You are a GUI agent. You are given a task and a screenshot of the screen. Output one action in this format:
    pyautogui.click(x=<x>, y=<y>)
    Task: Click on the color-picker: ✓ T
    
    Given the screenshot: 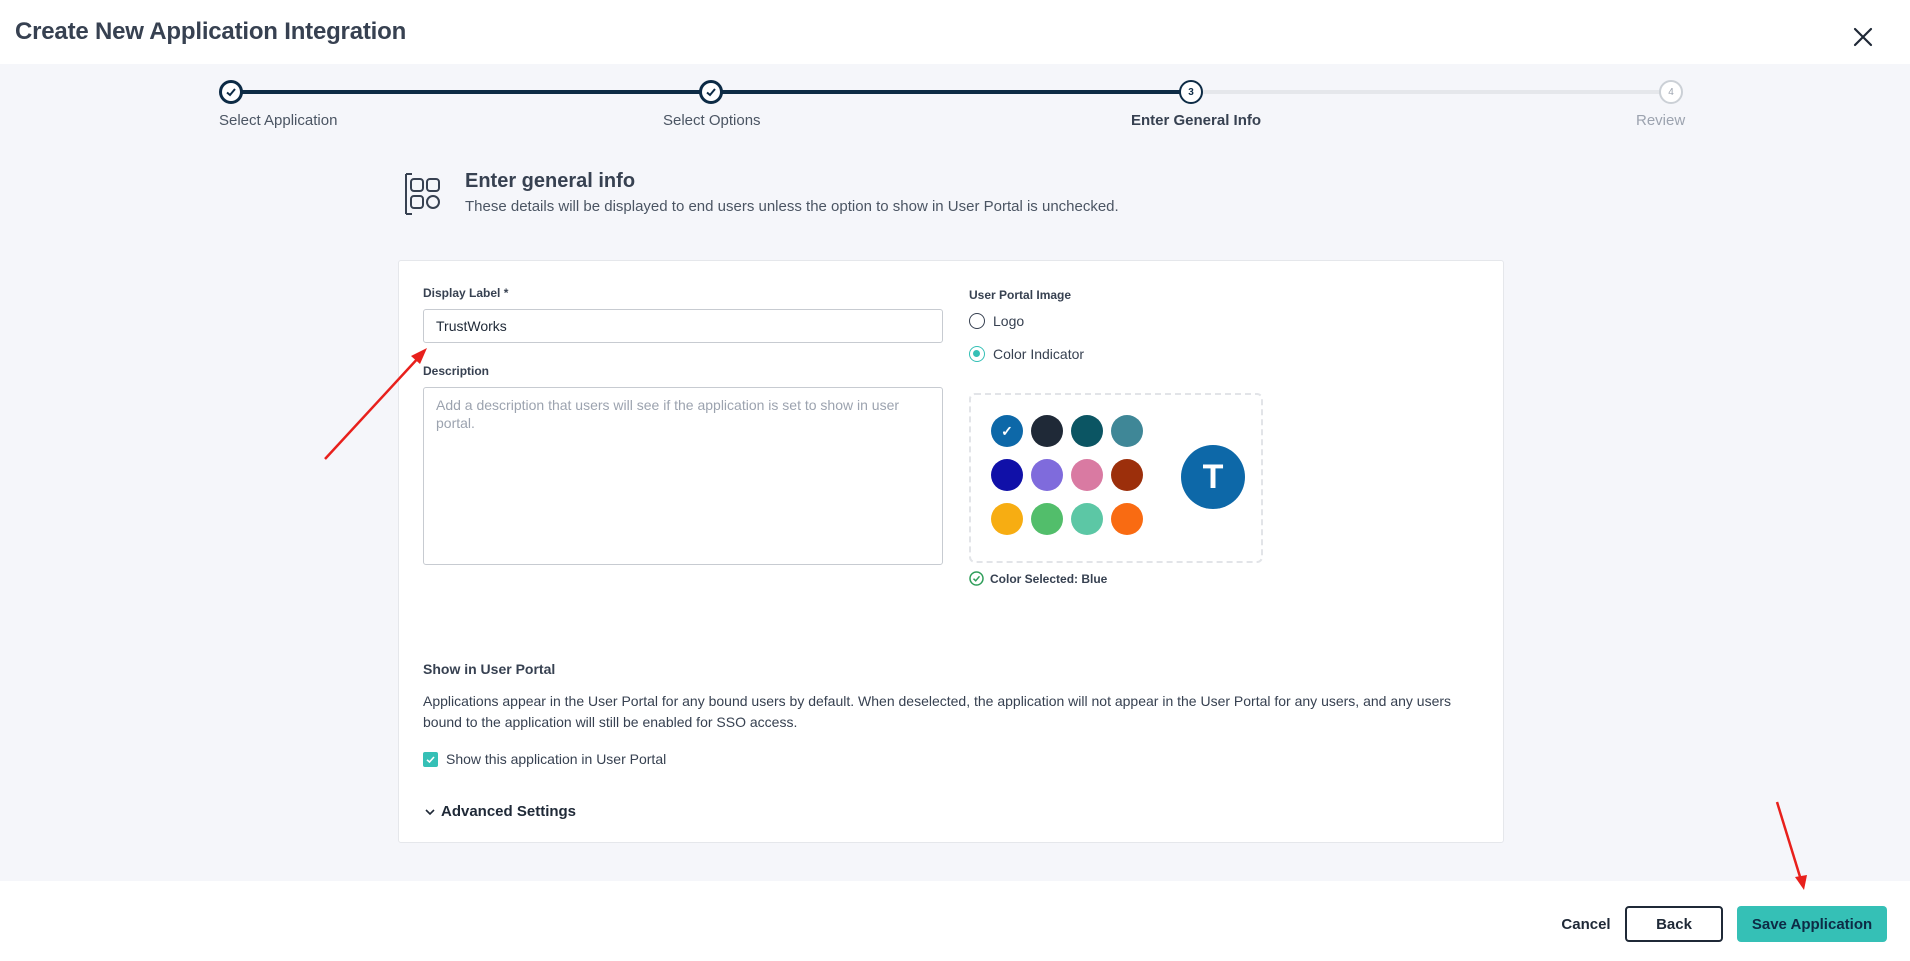 What is the action you would take?
    pyautogui.click(x=1116, y=478)
    